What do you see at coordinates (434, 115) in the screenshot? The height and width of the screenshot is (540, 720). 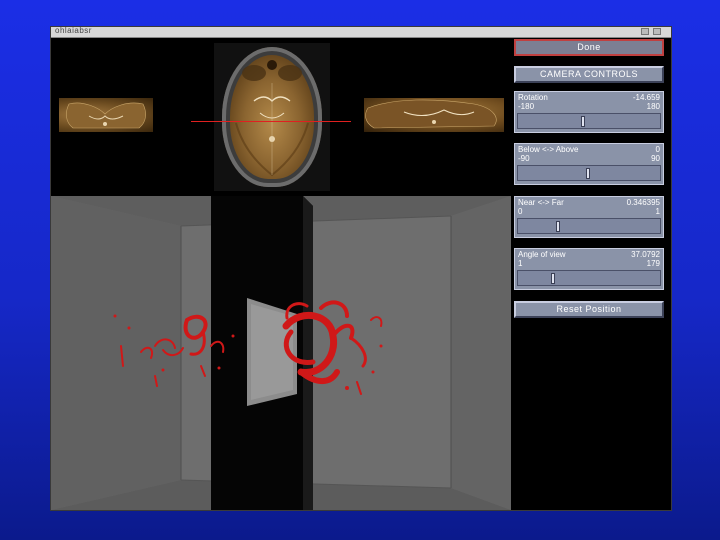 I see `sagittal-slice` at bounding box center [434, 115].